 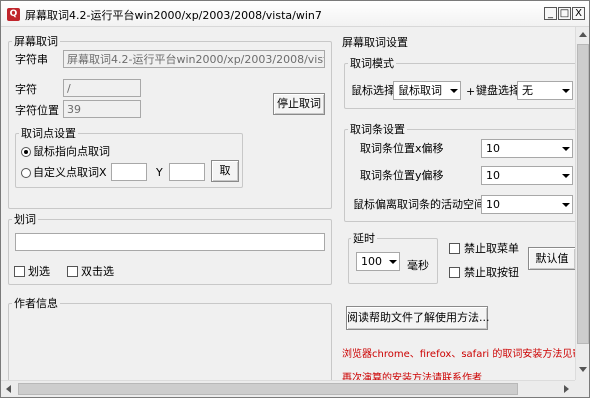 What do you see at coordinates (373, 90) in the screenshot?
I see `mouse-select-label: 鼠标选择` at bounding box center [373, 90].